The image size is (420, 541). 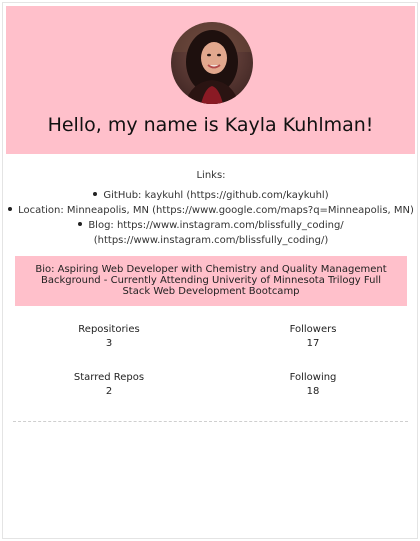 What do you see at coordinates (109, 329) in the screenshot?
I see `stat-label: Repositories` at bounding box center [109, 329].